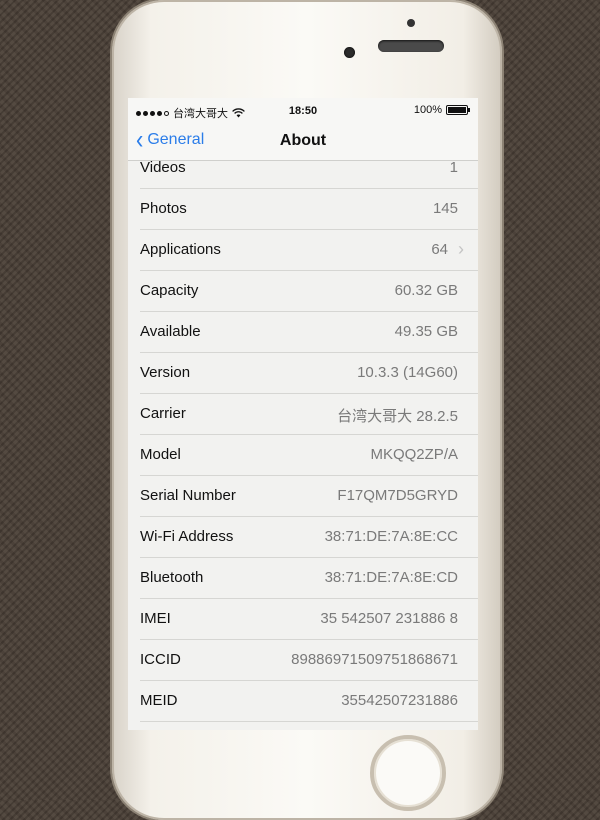  Describe the element at coordinates (303, 373) in the screenshot. I see `row-version: Version 10.3.3 (14G60)` at that location.